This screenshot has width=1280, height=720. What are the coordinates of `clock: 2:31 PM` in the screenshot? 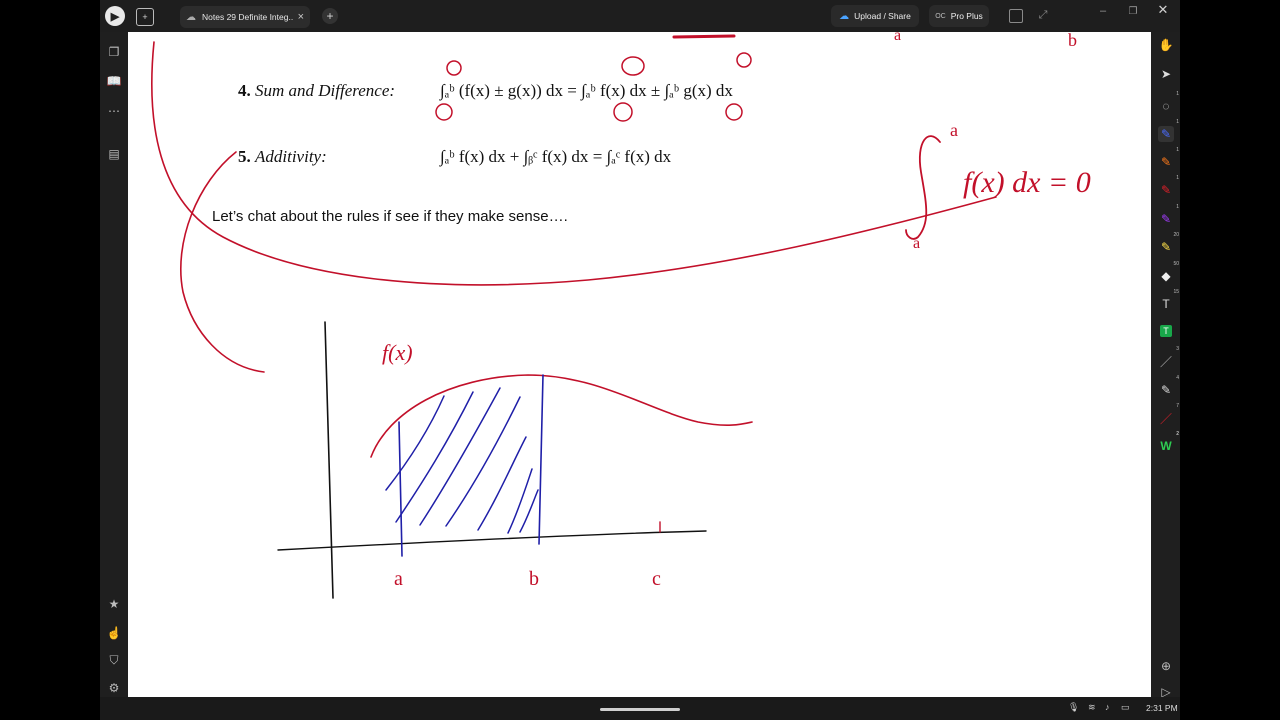 It's located at (1162, 708).